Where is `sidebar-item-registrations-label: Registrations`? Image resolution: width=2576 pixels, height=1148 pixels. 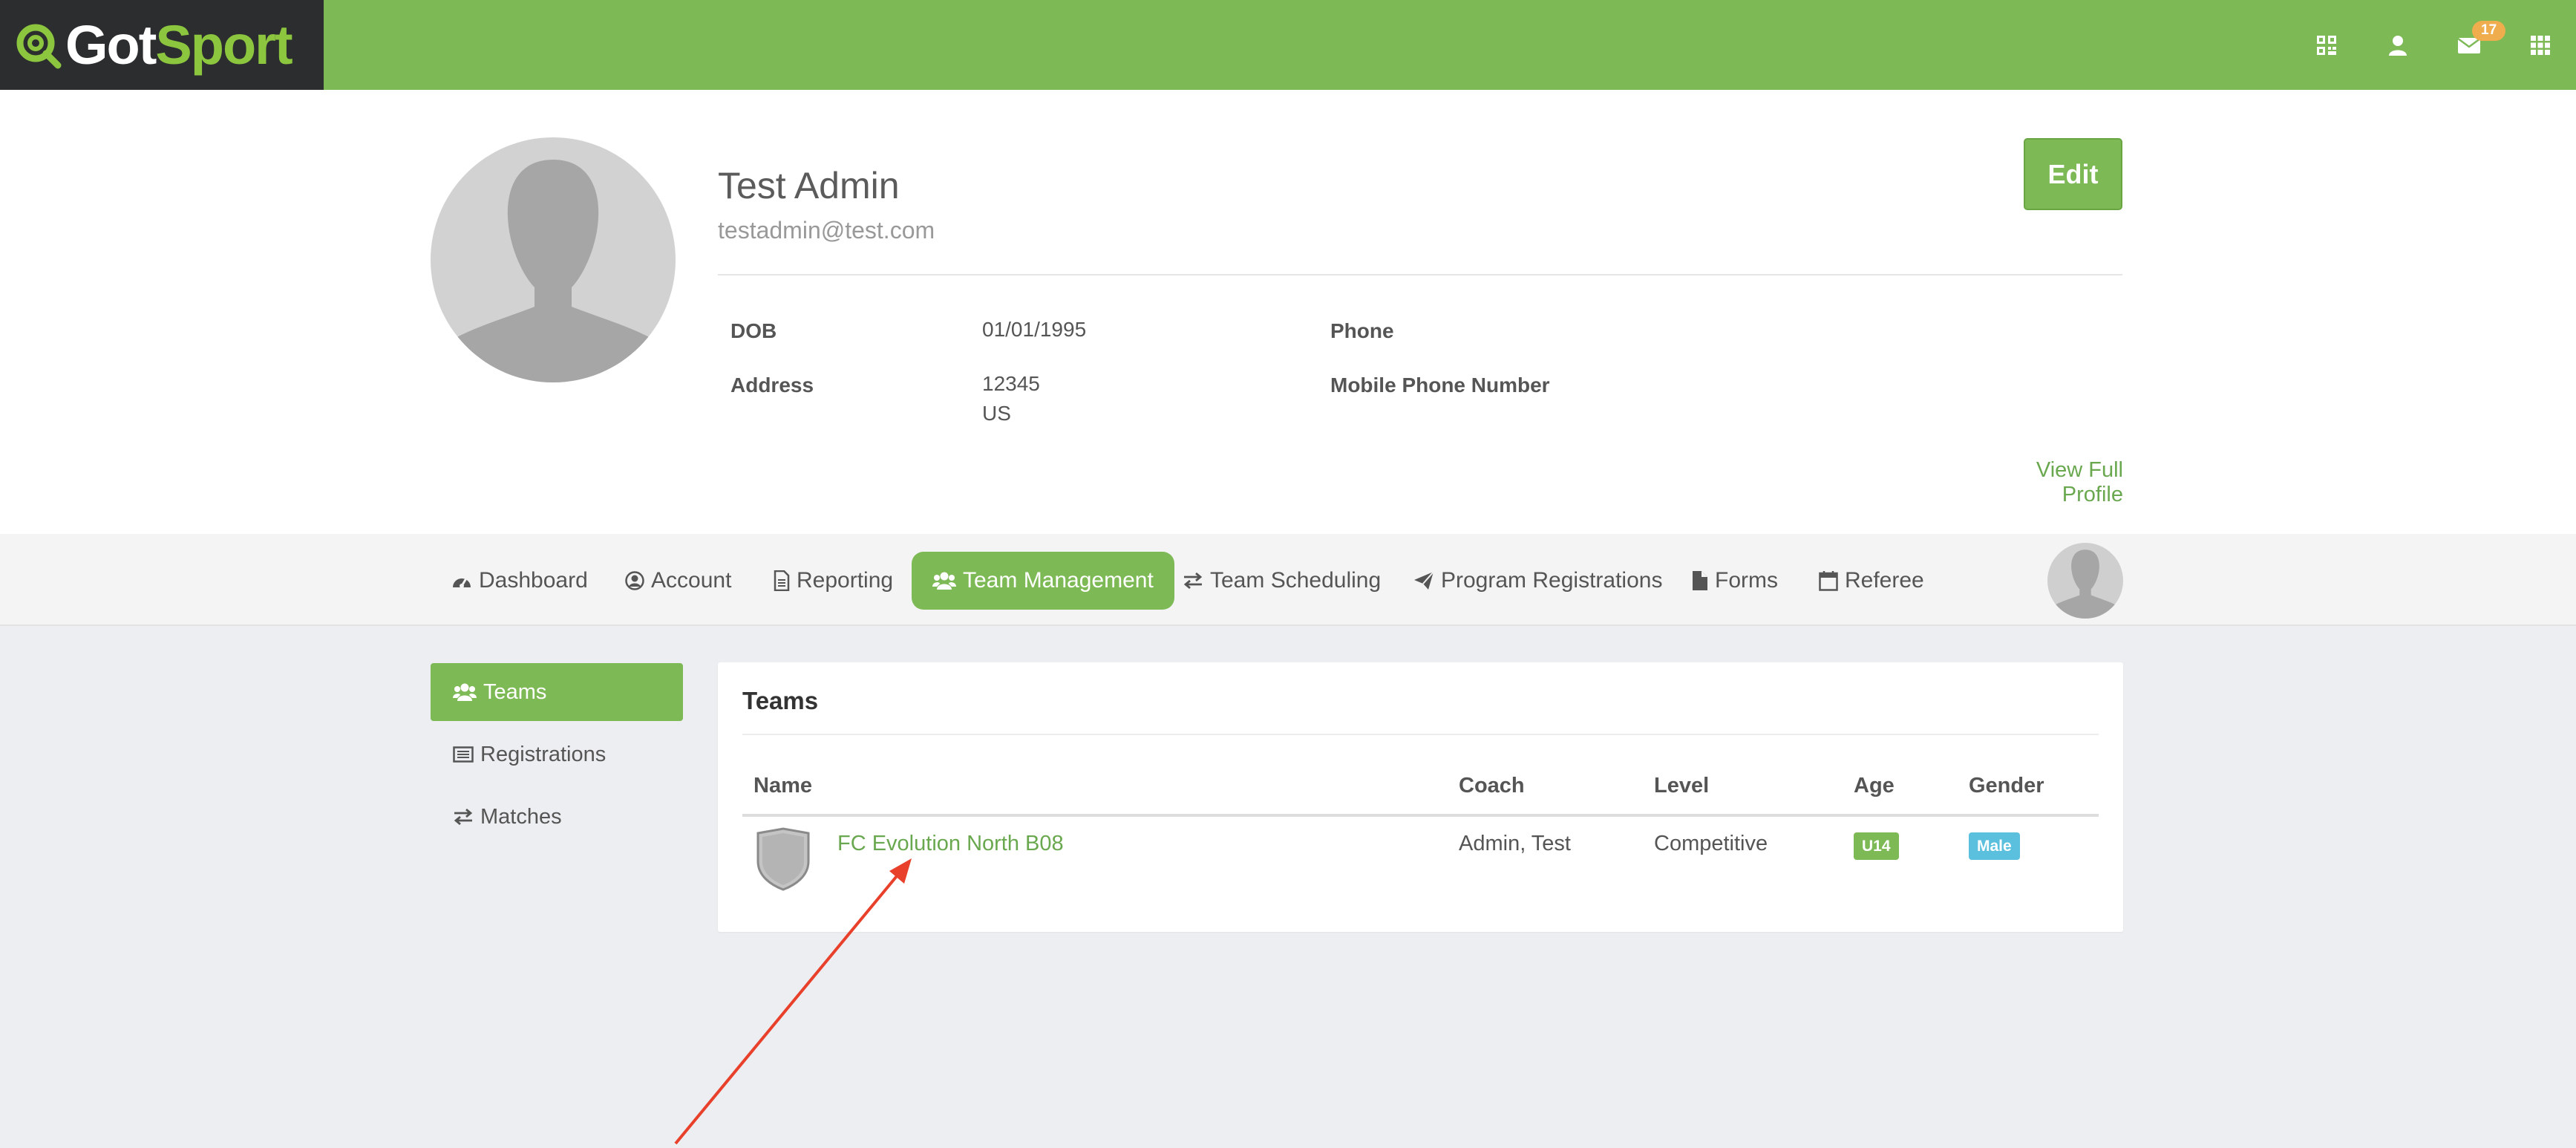
sidebar-item-registrations-label: Registrations is located at coordinates (543, 754).